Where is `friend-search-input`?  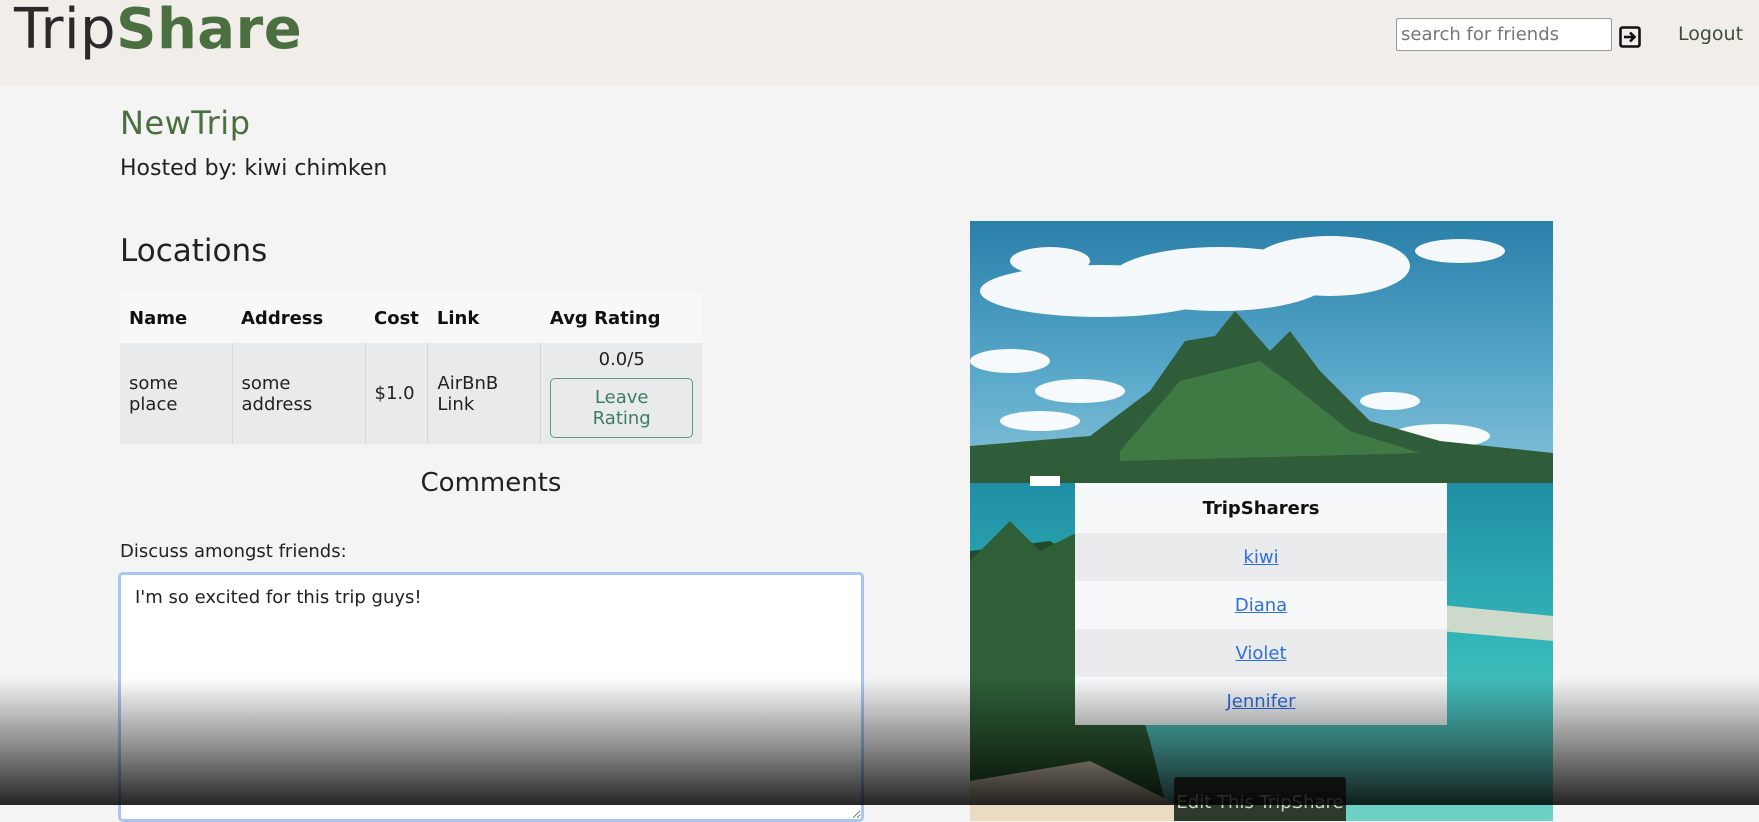 friend-search-input is located at coordinates (1504, 34).